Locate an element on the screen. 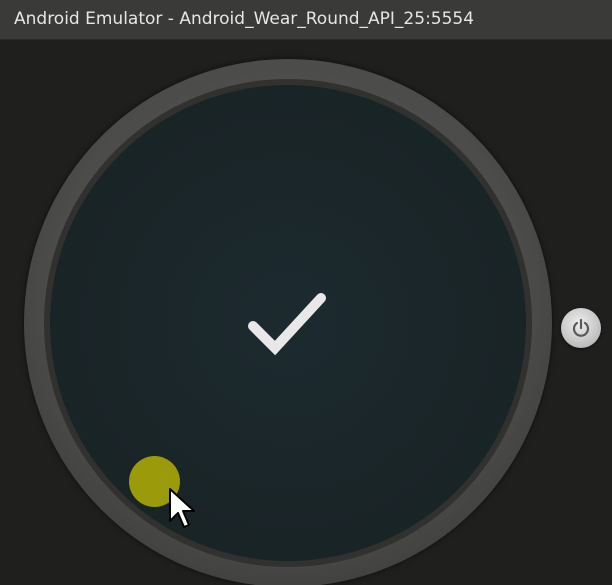 The width and height of the screenshot is (612, 585). mouse-cursor-icon is located at coordinates (182, 508).